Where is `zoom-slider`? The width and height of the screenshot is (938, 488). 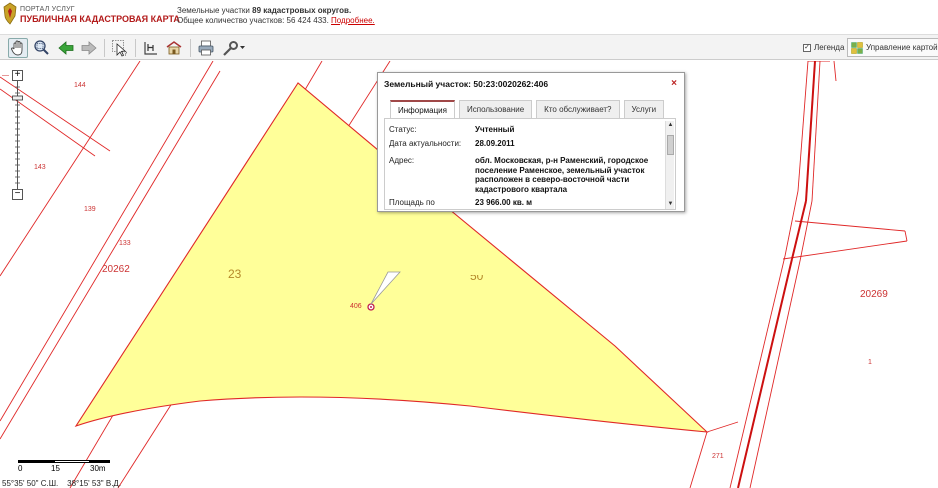
zoom-slider is located at coordinates (18, 135).